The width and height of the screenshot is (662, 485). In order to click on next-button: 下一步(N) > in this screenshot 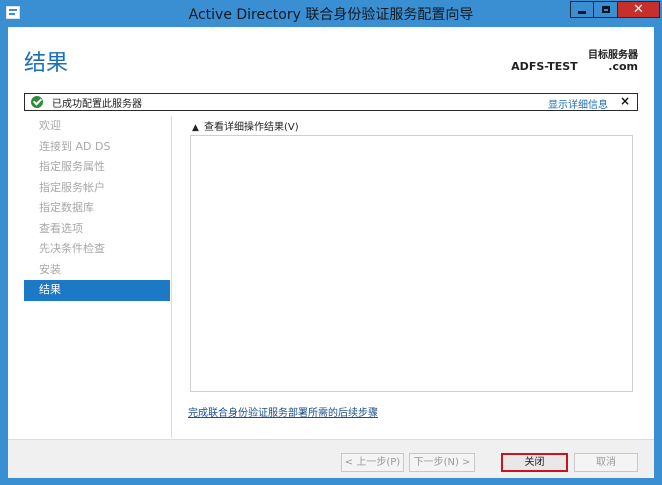, I will do `click(442, 462)`.